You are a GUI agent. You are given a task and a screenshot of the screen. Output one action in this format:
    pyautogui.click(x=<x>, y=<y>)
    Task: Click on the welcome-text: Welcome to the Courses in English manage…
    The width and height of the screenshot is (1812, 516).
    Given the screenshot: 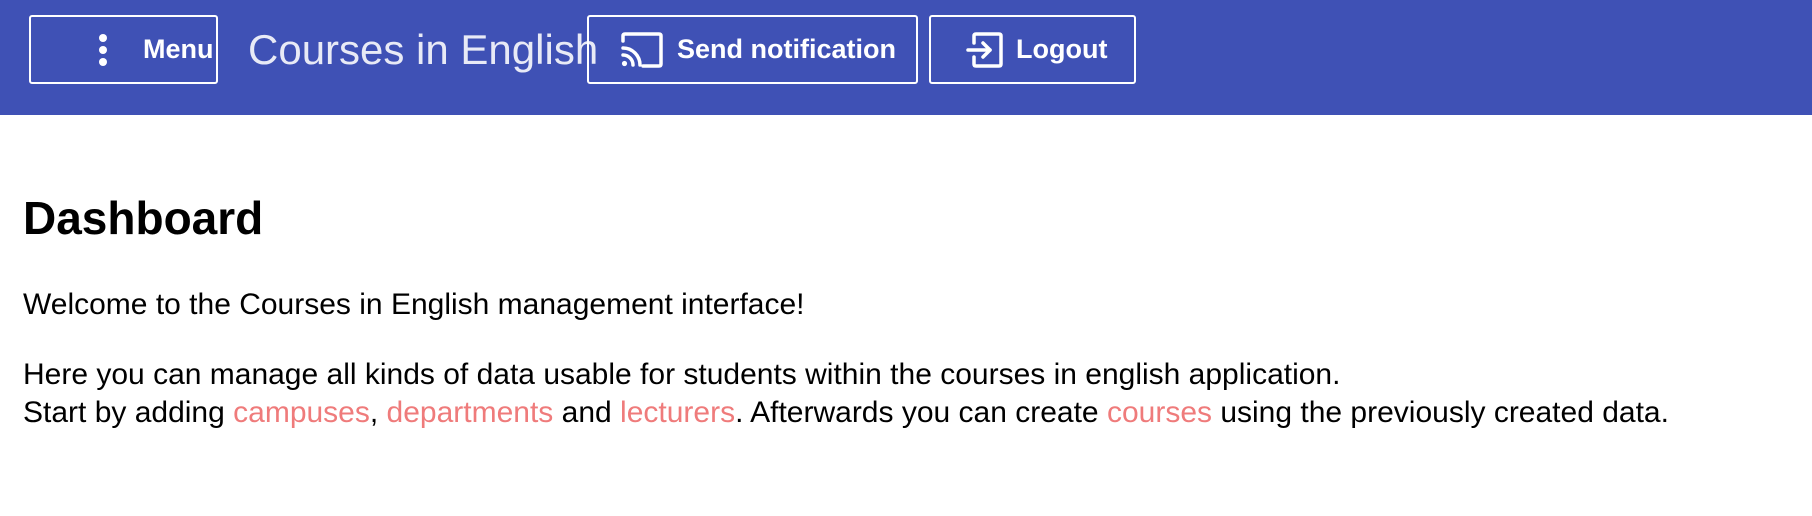 What is the action you would take?
    pyautogui.click(x=414, y=304)
    